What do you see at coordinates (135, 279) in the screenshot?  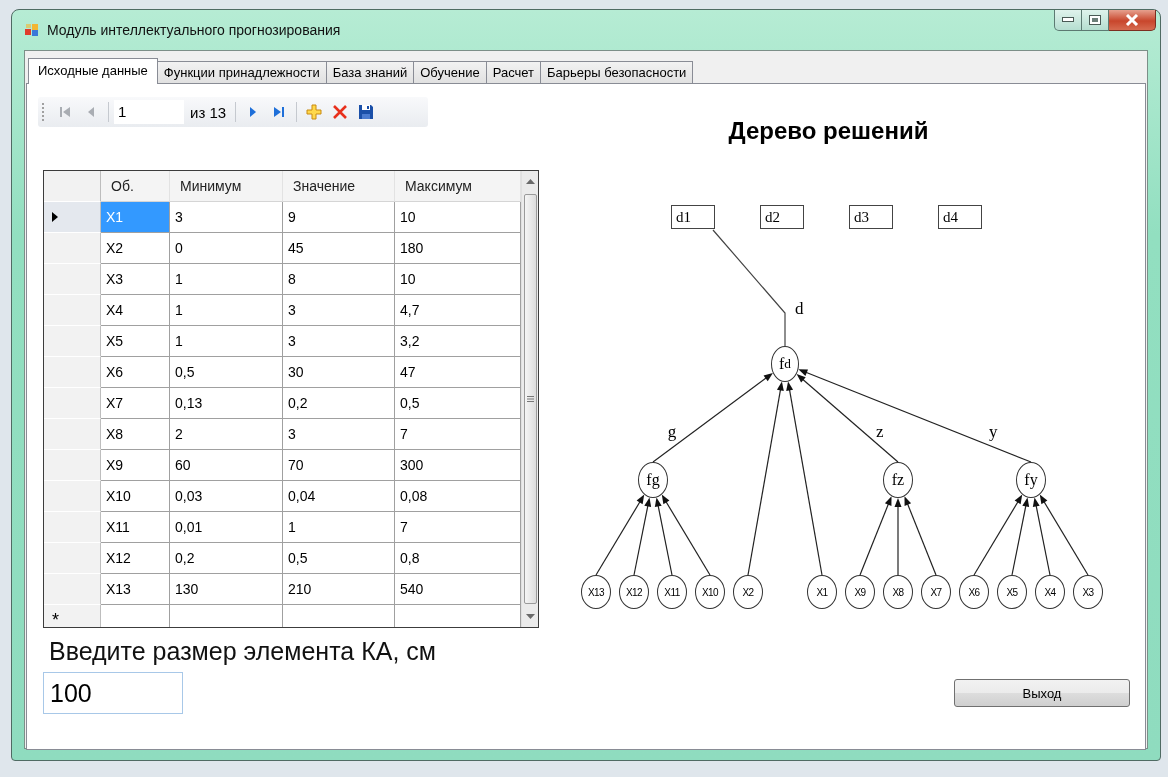 I see `table-cell: X3` at bounding box center [135, 279].